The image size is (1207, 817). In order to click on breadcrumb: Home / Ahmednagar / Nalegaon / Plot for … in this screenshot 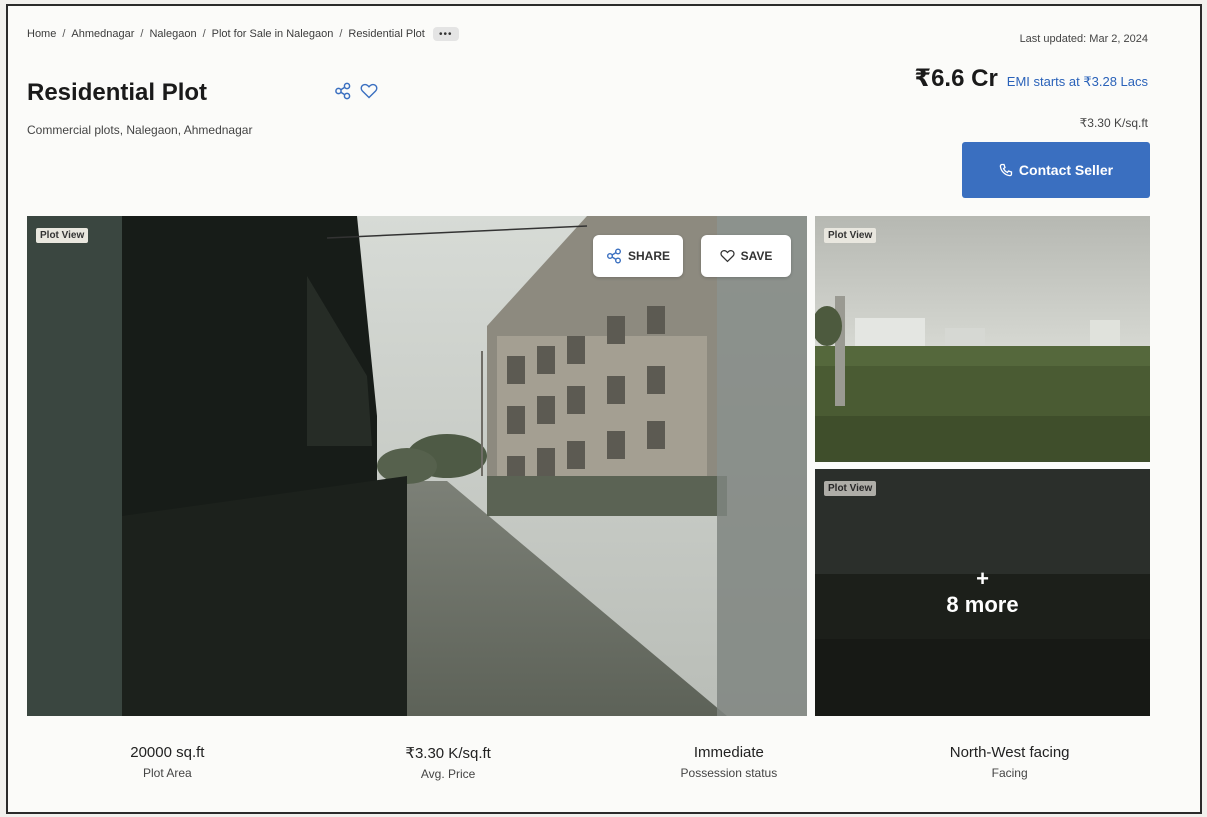, I will do `click(243, 34)`.